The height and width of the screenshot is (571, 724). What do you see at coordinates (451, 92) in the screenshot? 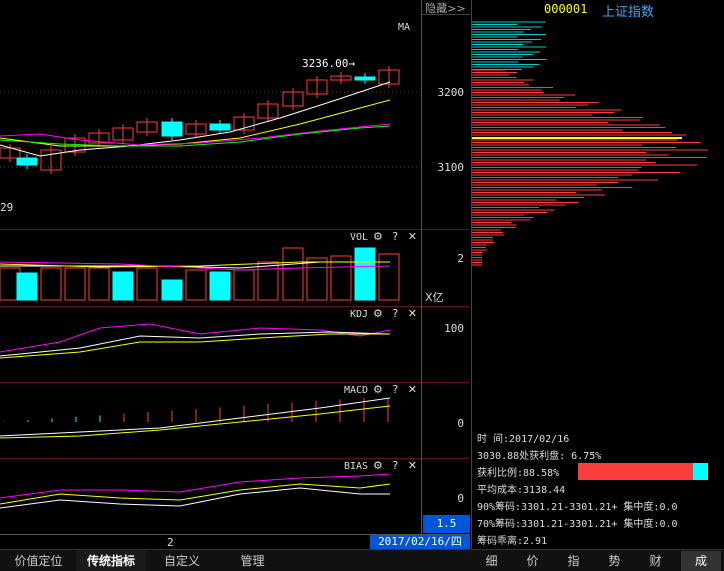
I see `axis-tick: 3200` at bounding box center [451, 92].